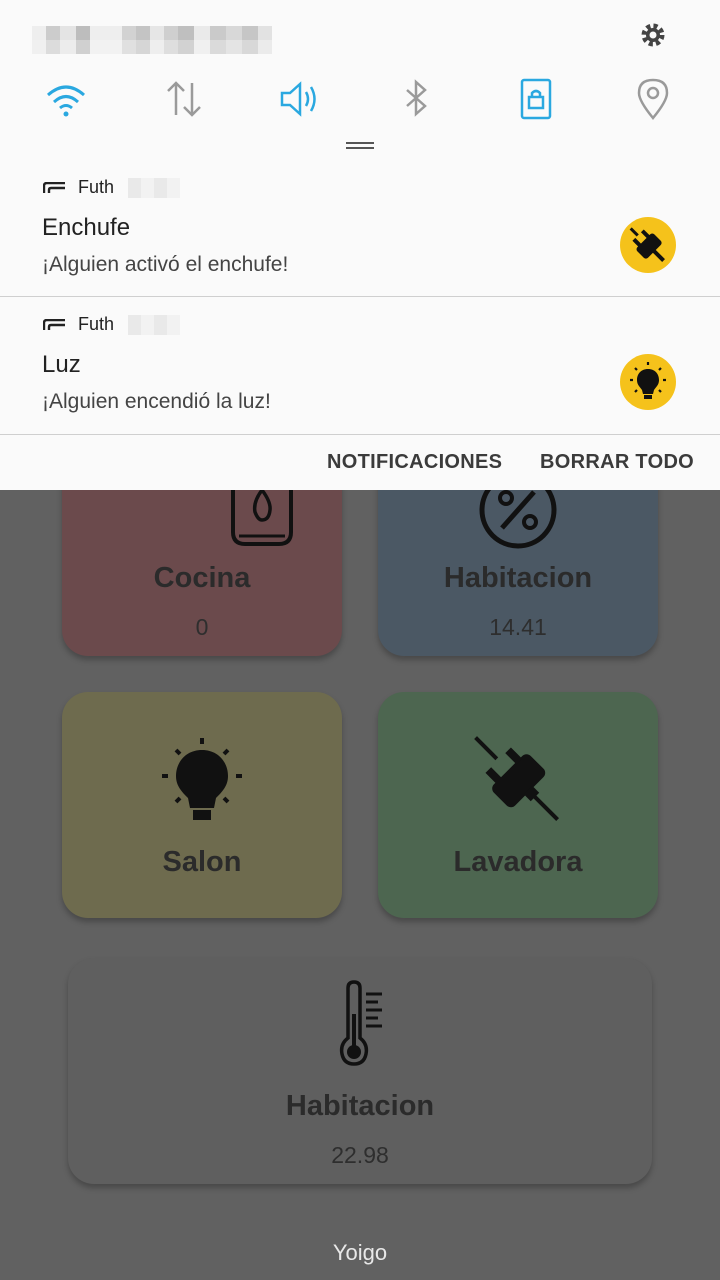 This screenshot has height=1280, width=720. Describe the element at coordinates (518, 862) in the screenshot. I see `card-name: Lavadora` at that location.